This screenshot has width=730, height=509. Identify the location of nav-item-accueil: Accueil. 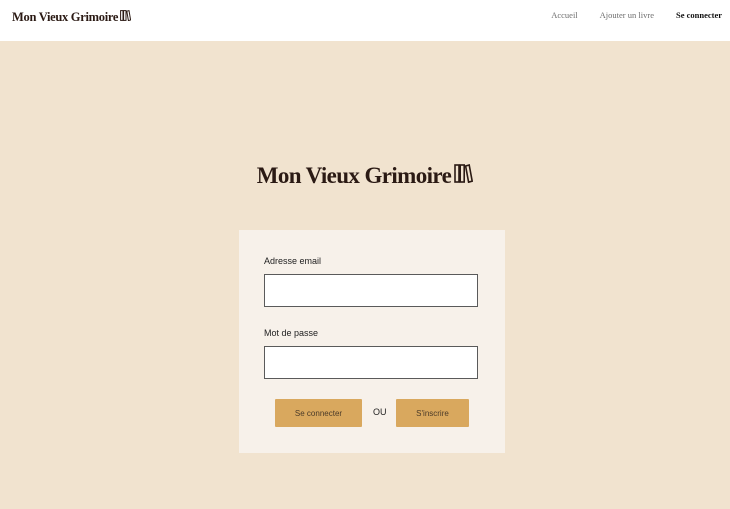
(564, 15).